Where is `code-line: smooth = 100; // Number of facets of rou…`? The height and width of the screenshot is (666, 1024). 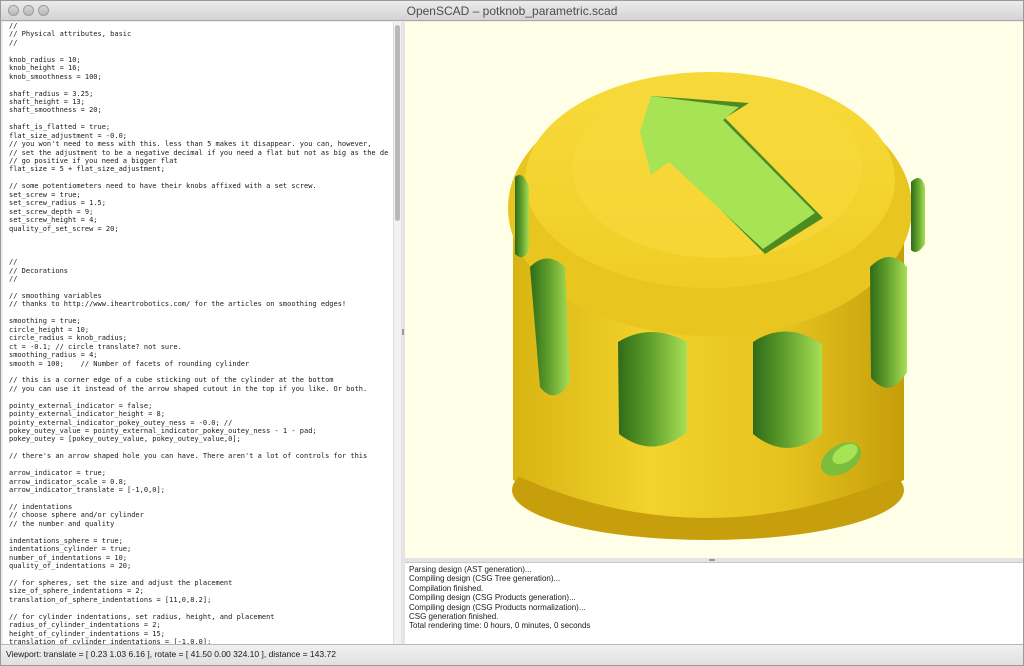 code-line: smooth = 100; // Number of facets of rou… is located at coordinates (199, 364).